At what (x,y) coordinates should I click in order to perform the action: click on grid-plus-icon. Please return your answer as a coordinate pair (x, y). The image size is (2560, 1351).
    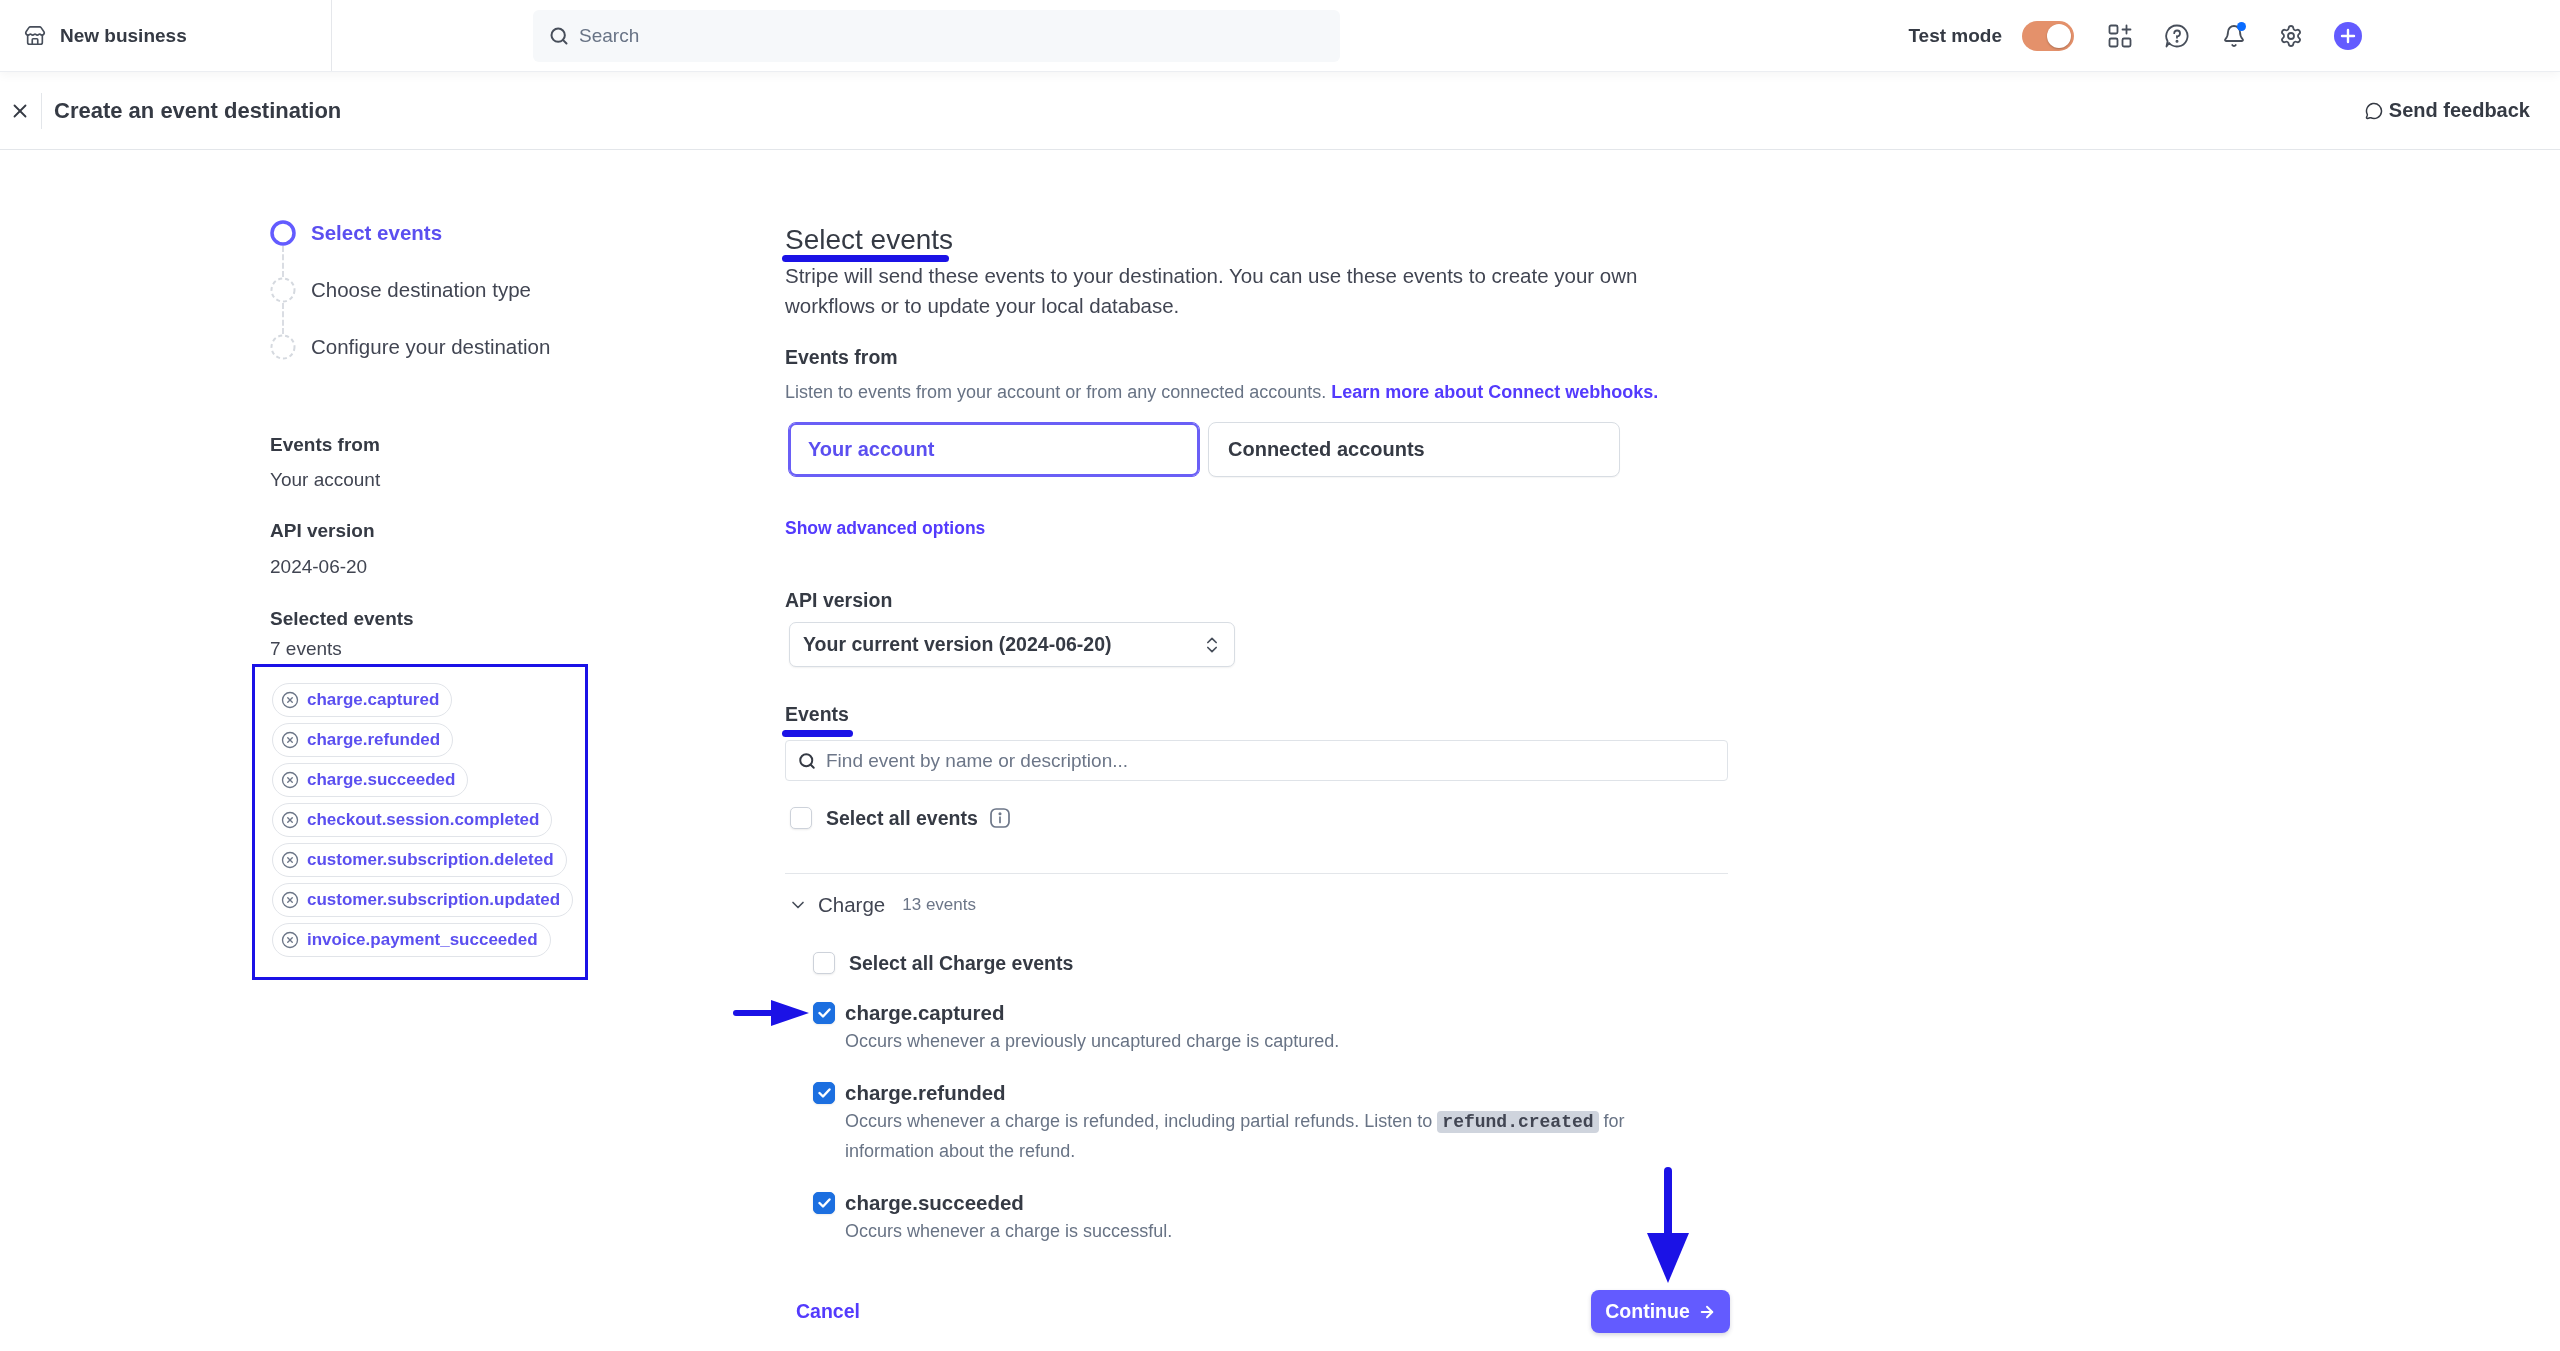
    Looking at the image, I should click on (2120, 35).